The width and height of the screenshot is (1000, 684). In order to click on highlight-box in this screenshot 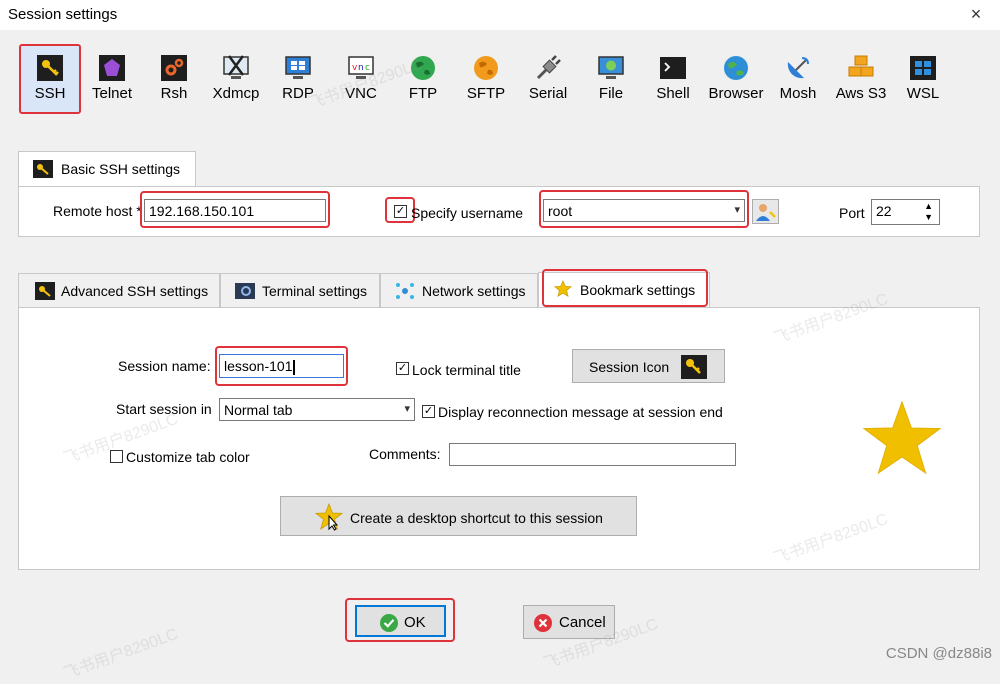, I will do `click(625, 288)`.